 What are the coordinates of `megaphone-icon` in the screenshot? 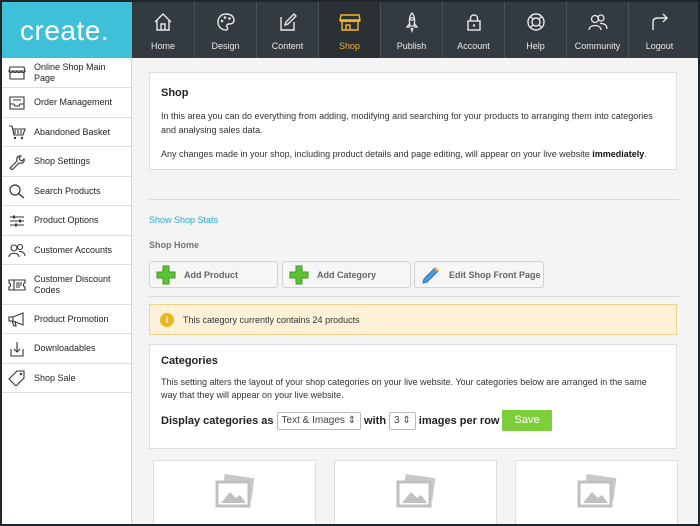 It's located at (16, 319).